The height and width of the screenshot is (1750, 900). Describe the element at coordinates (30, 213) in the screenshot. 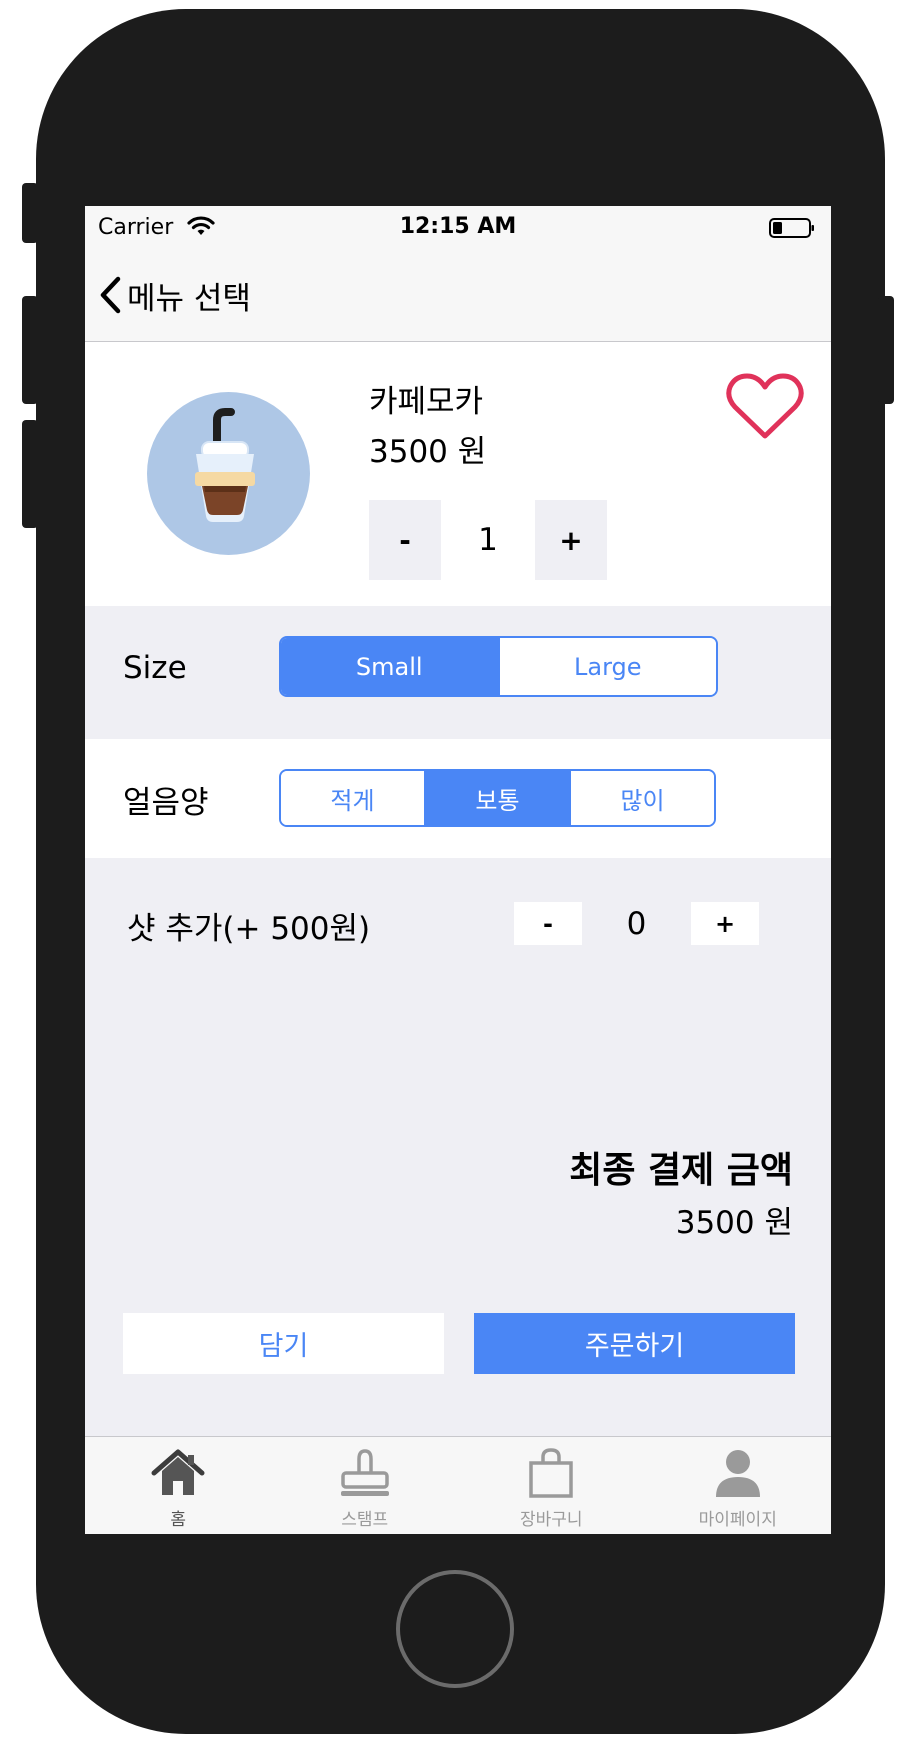

I see `mute-switch` at that location.